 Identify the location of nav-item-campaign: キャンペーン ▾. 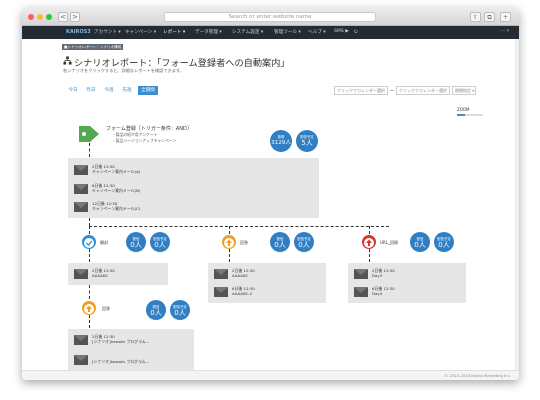
(140, 32).